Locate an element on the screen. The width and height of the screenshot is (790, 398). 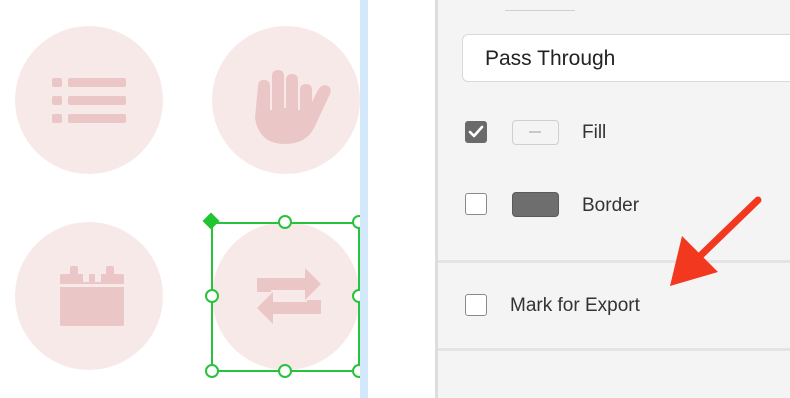
section-divider-bottom is located at coordinates (614, 349).